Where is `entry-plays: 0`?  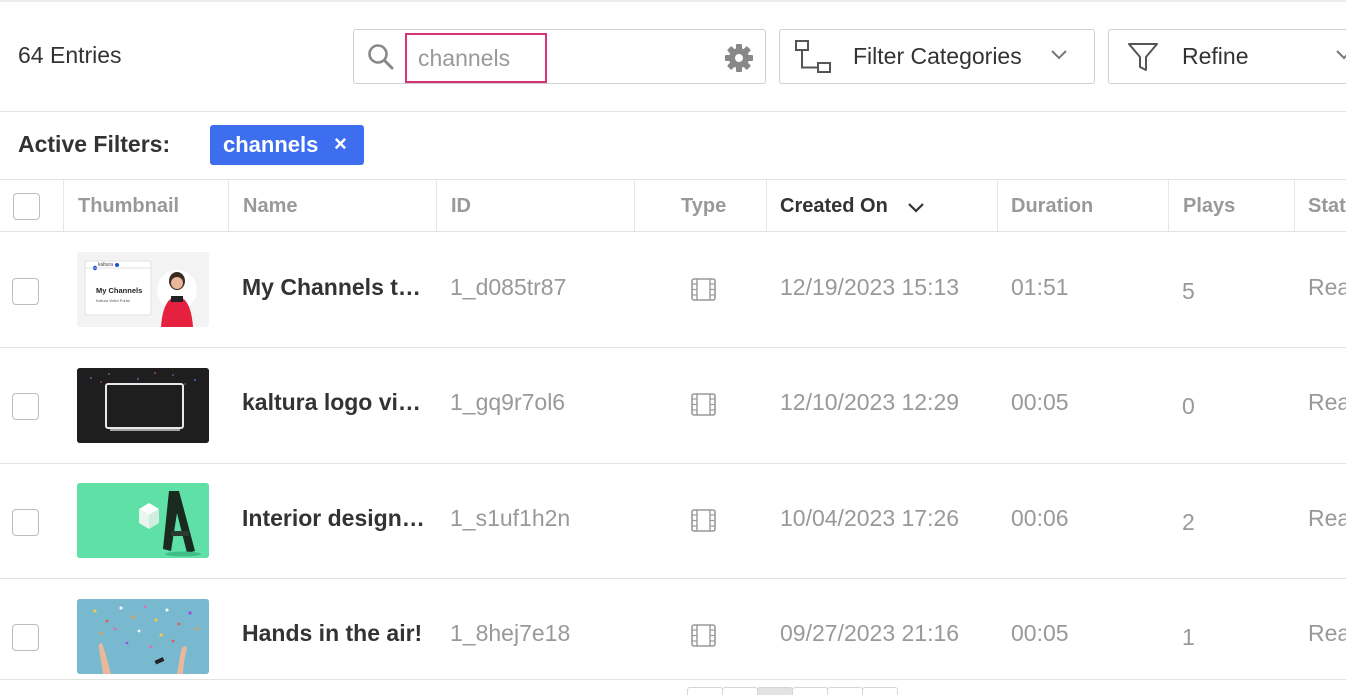 entry-plays: 0 is located at coordinates (1188, 406).